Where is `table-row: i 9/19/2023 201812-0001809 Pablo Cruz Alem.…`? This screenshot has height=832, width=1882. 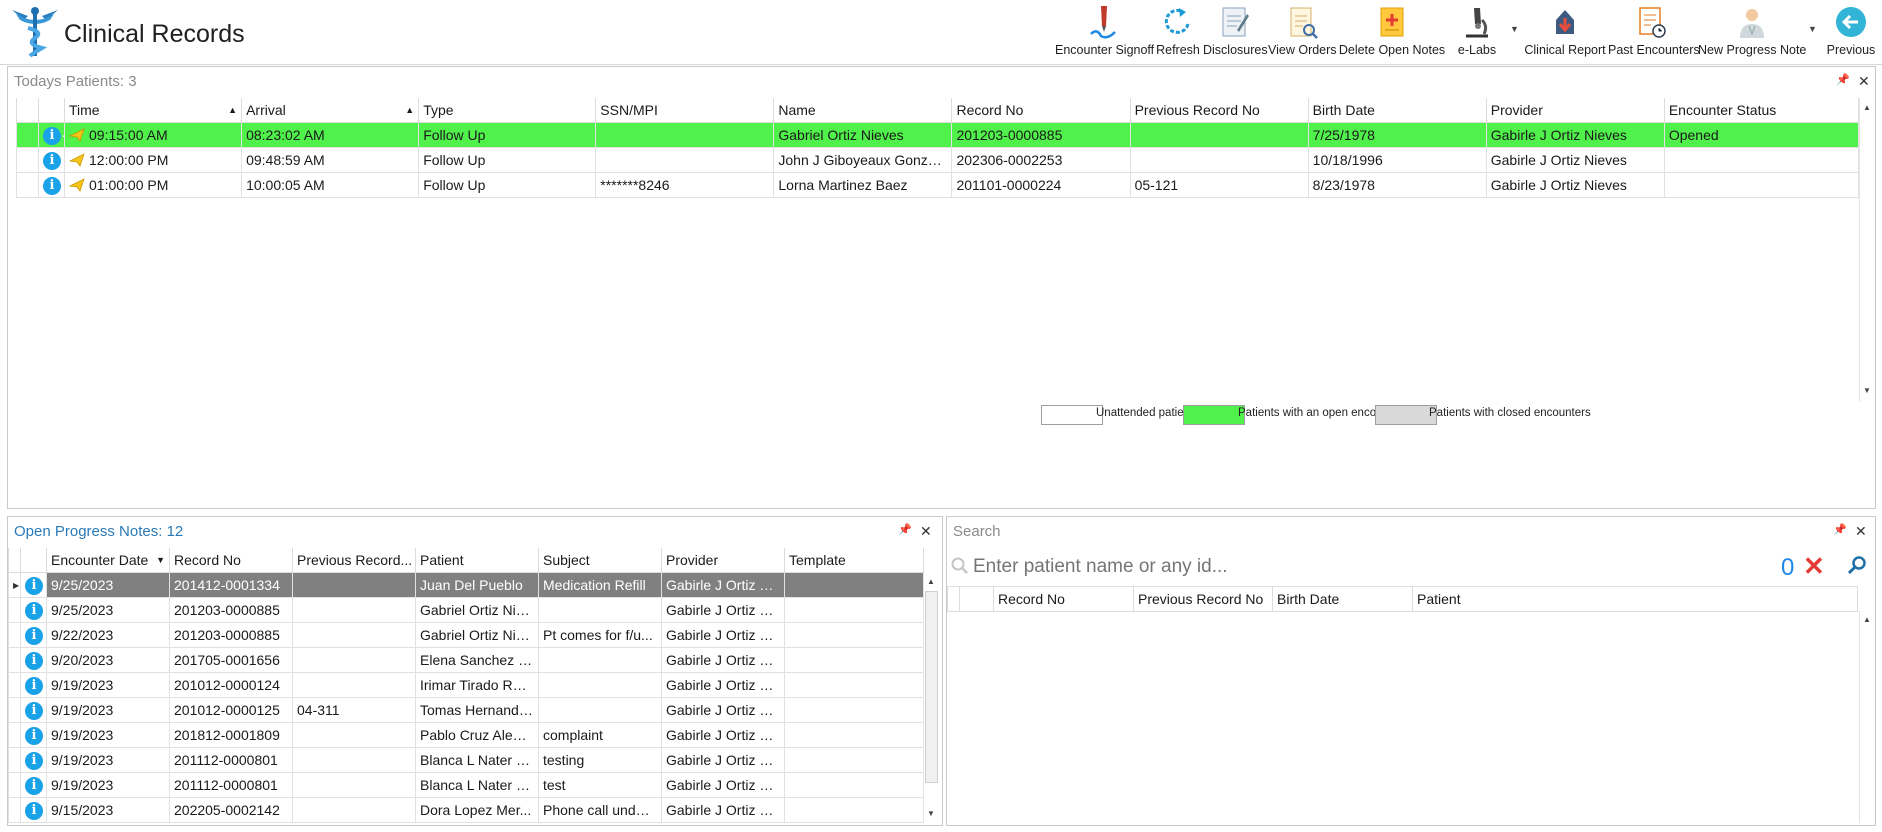
table-row: i 9/19/2023 201812-0001809 Pablo Cruz Alem.… is located at coordinates (466, 735).